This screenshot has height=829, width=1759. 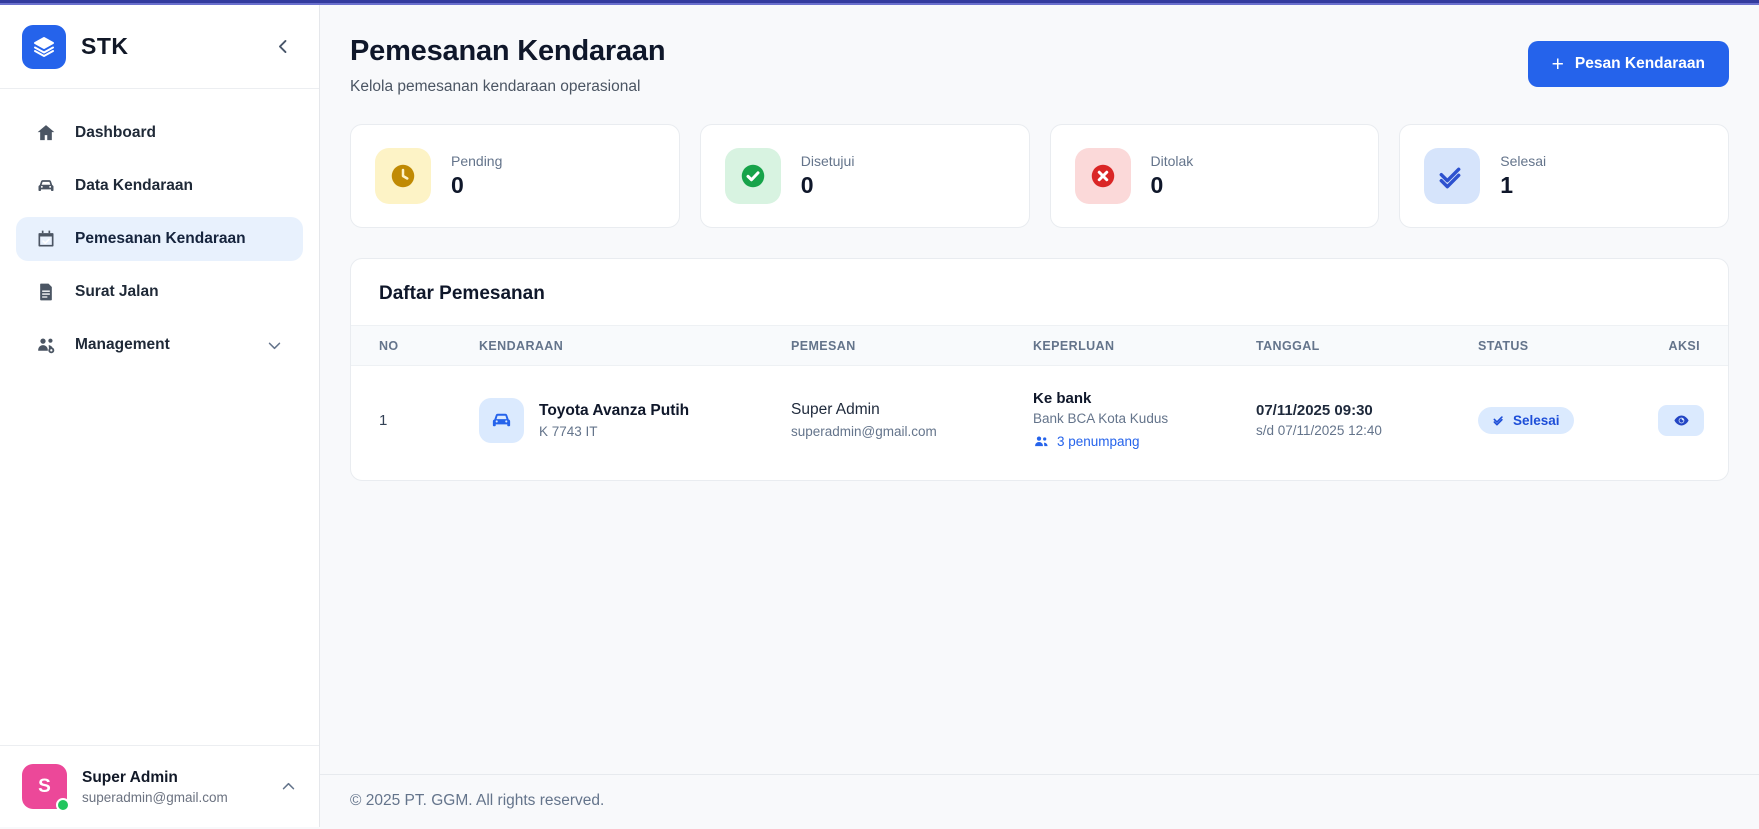 I want to click on sidebar-item-label: Management, so click(x=122, y=344).